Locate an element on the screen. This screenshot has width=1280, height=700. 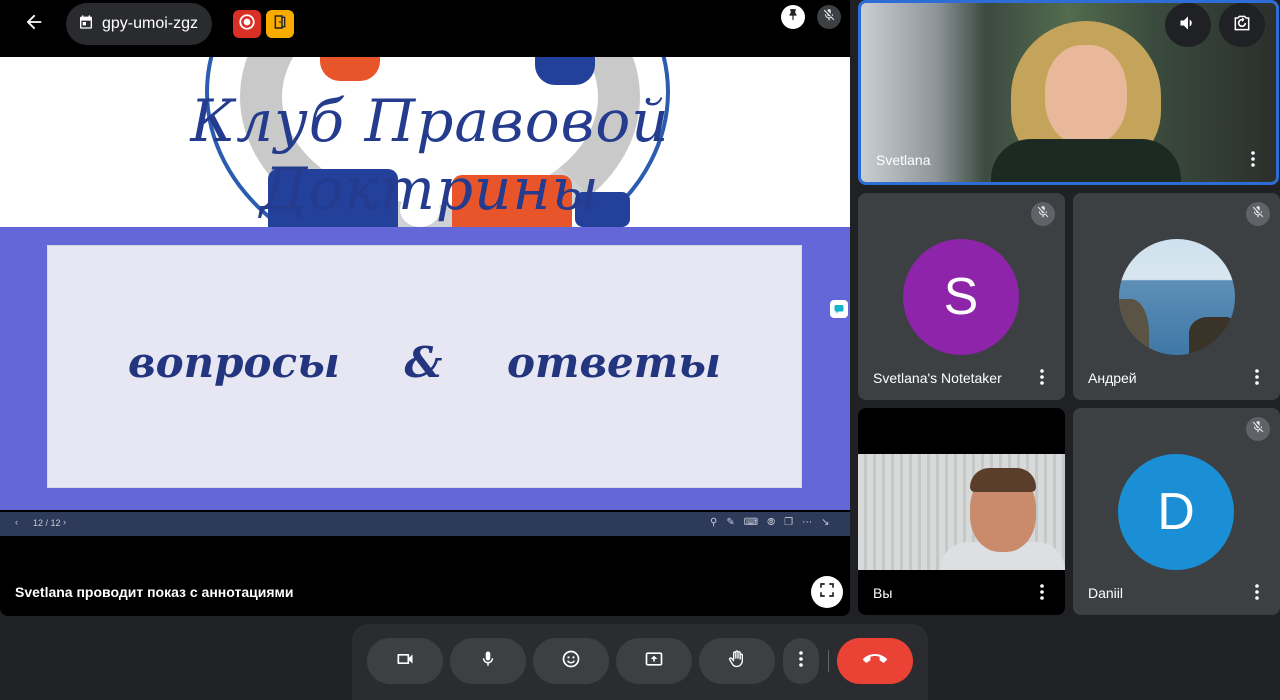
camera-icon is located at coordinates (405, 661).